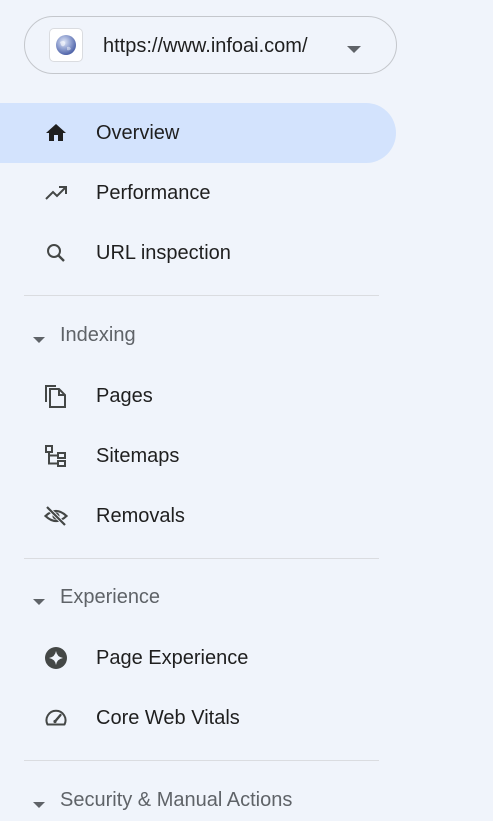 Image resolution: width=493 pixels, height=821 pixels. I want to click on nav-item-core-web-vitals: Core Web Vitals, so click(198, 718).